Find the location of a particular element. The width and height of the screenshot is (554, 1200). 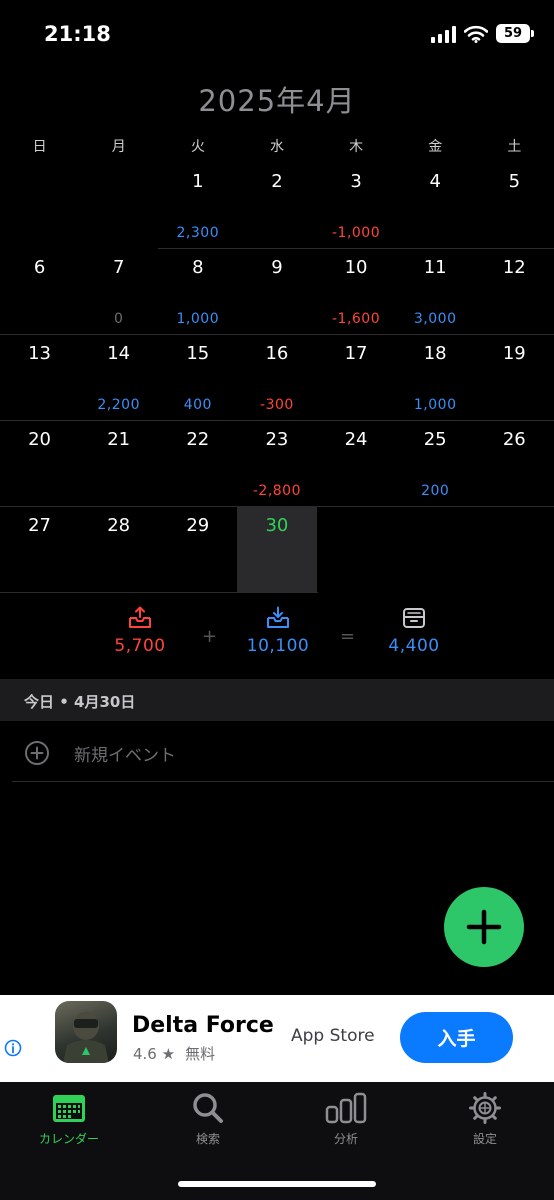

new-event-row: 新規イベント is located at coordinates (283, 752).